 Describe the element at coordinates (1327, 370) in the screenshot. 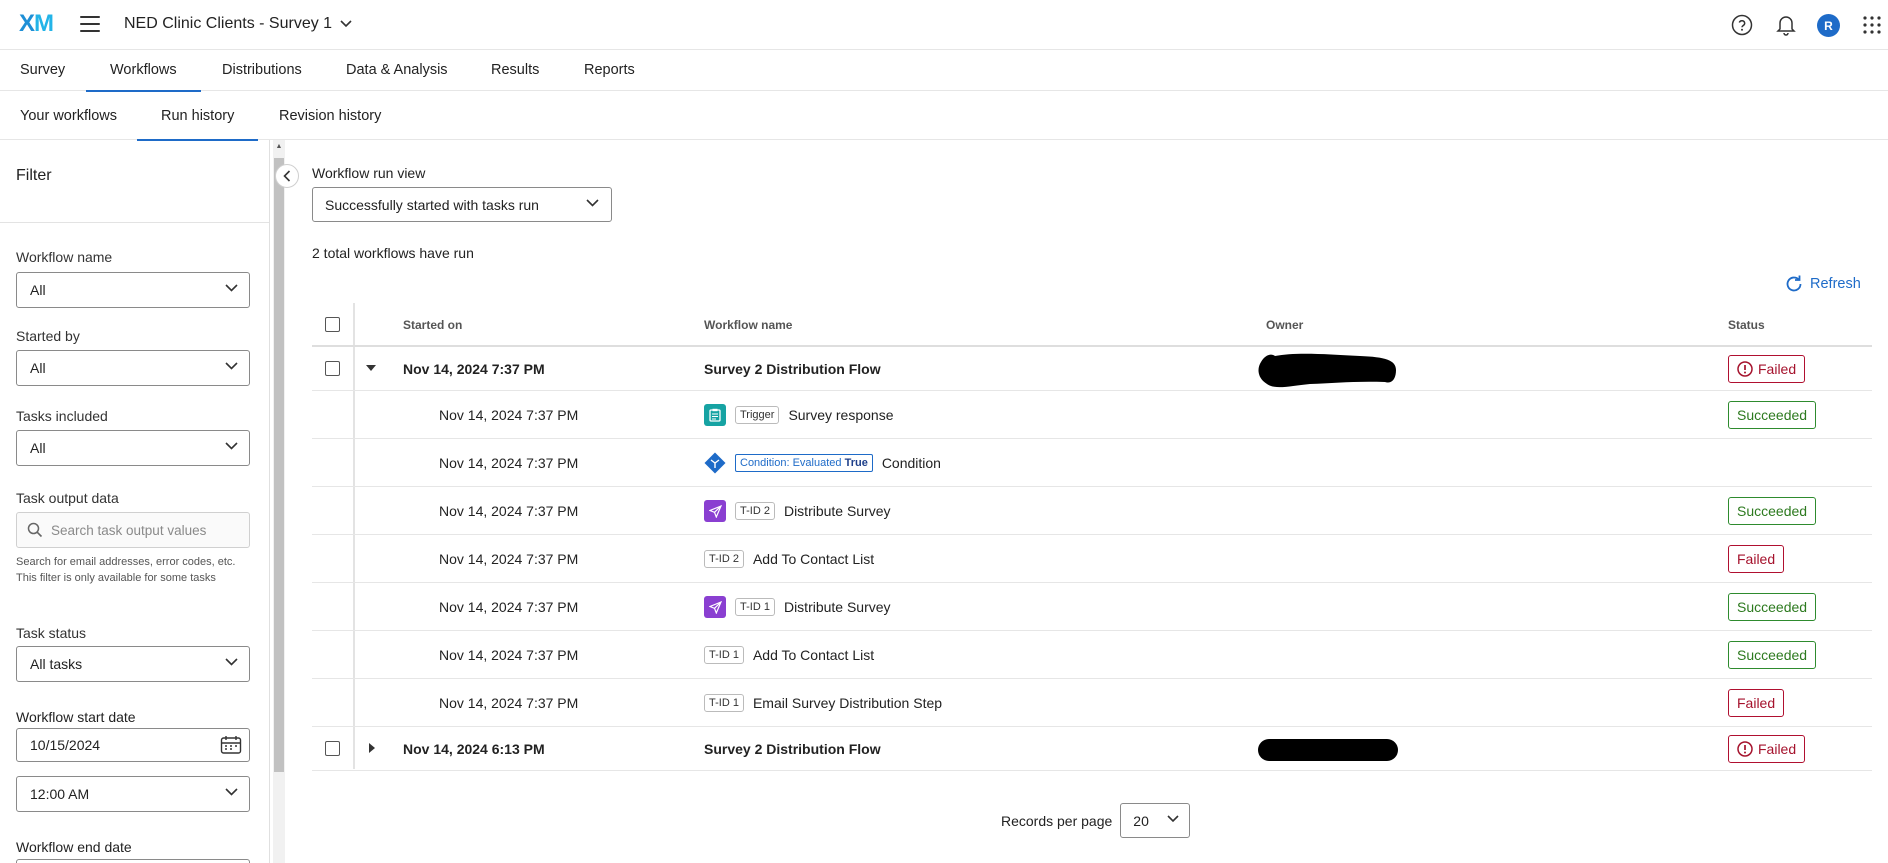

I see `owner-redacted` at that location.